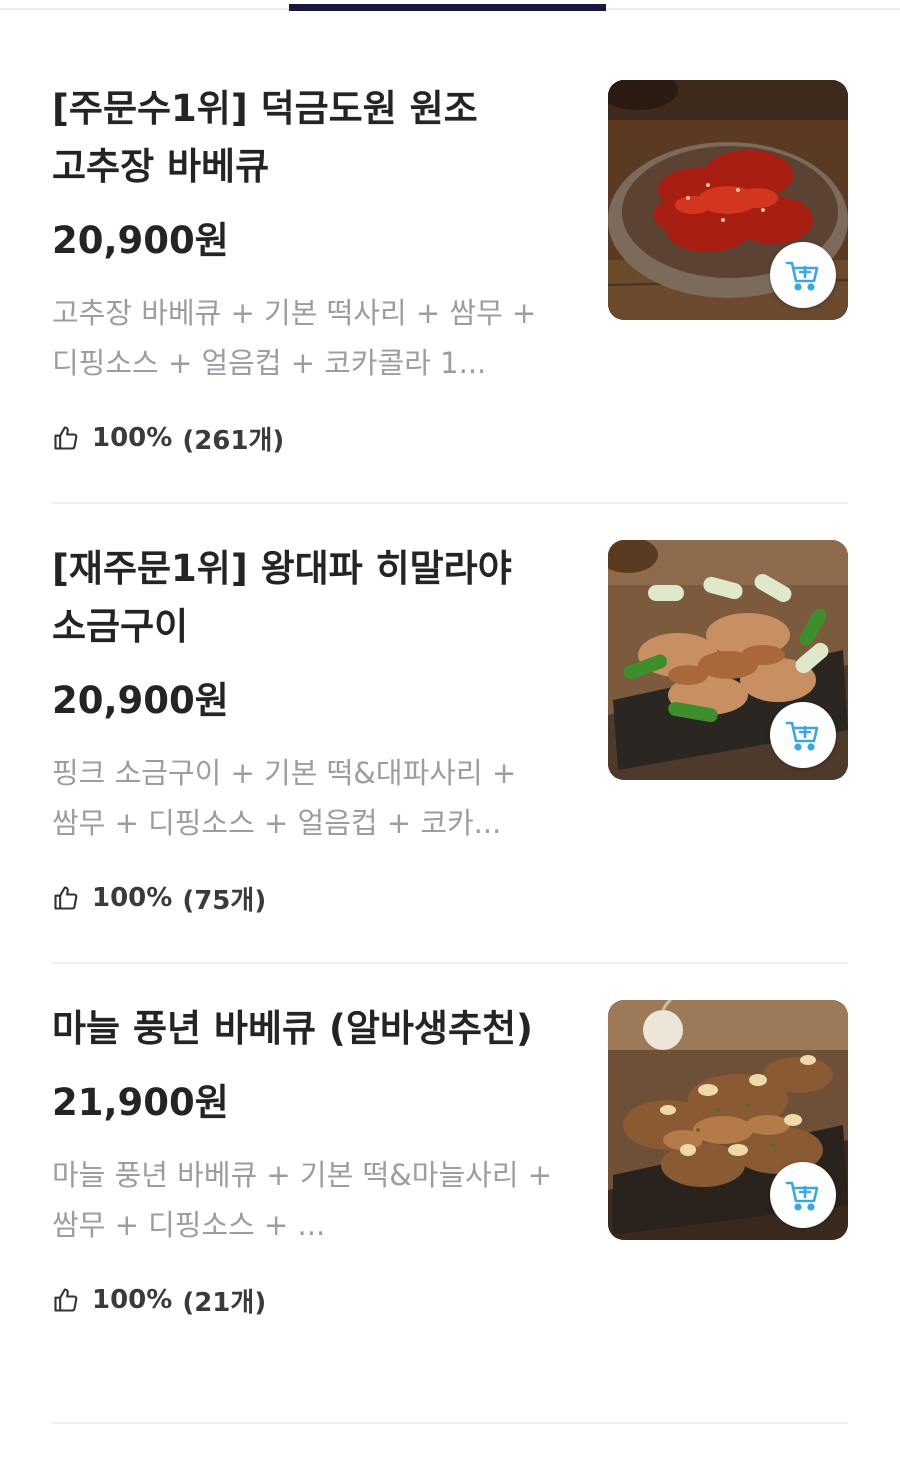 The height and width of the screenshot is (1460, 900). I want to click on garlic-bbq-food-image, so click(728, 1120).